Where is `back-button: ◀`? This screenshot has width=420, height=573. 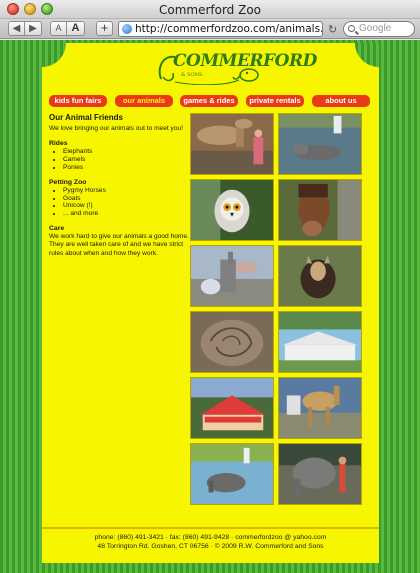
back-button: ◀ is located at coordinates (16, 28).